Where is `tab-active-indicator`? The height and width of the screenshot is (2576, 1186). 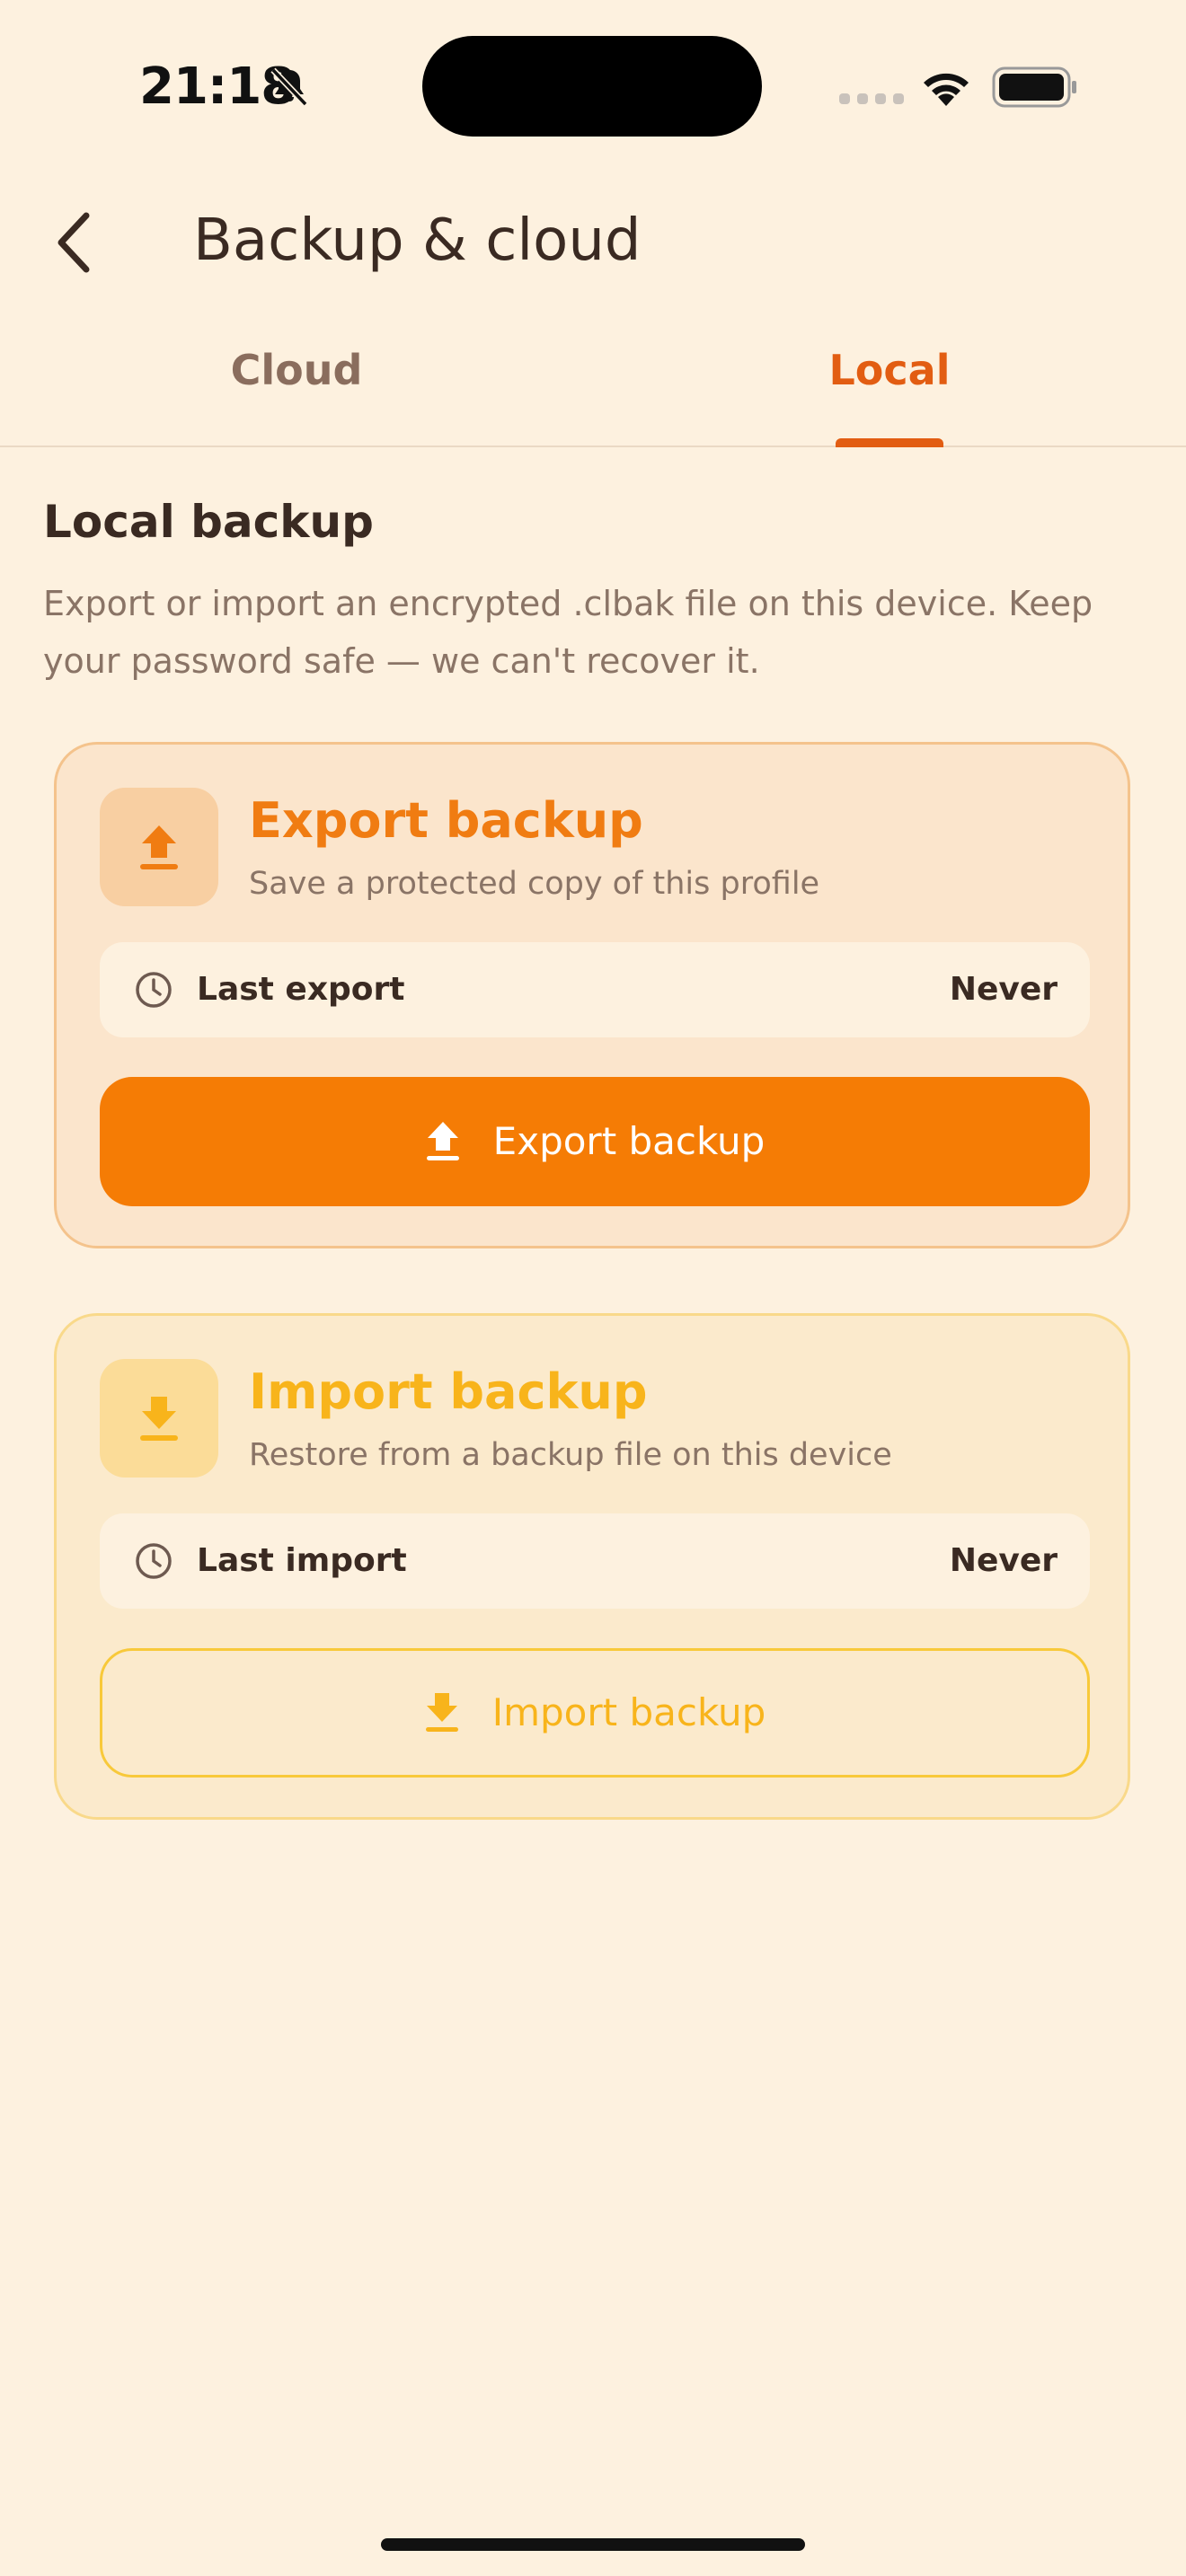
tab-active-indicator is located at coordinates (889, 442).